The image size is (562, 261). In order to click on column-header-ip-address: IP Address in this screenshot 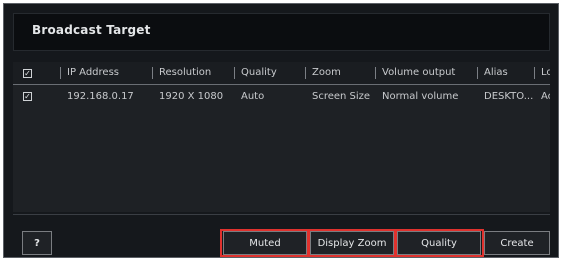, I will do `click(93, 72)`.